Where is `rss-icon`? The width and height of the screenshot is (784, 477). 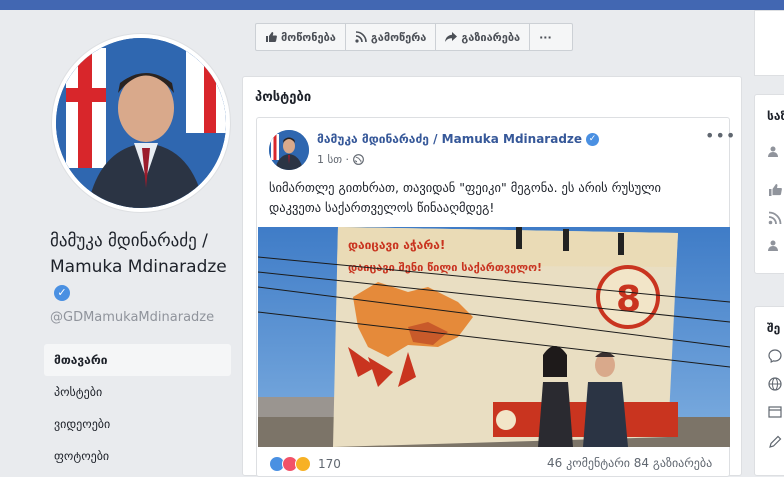 rss-icon is located at coordinates (775, 218).